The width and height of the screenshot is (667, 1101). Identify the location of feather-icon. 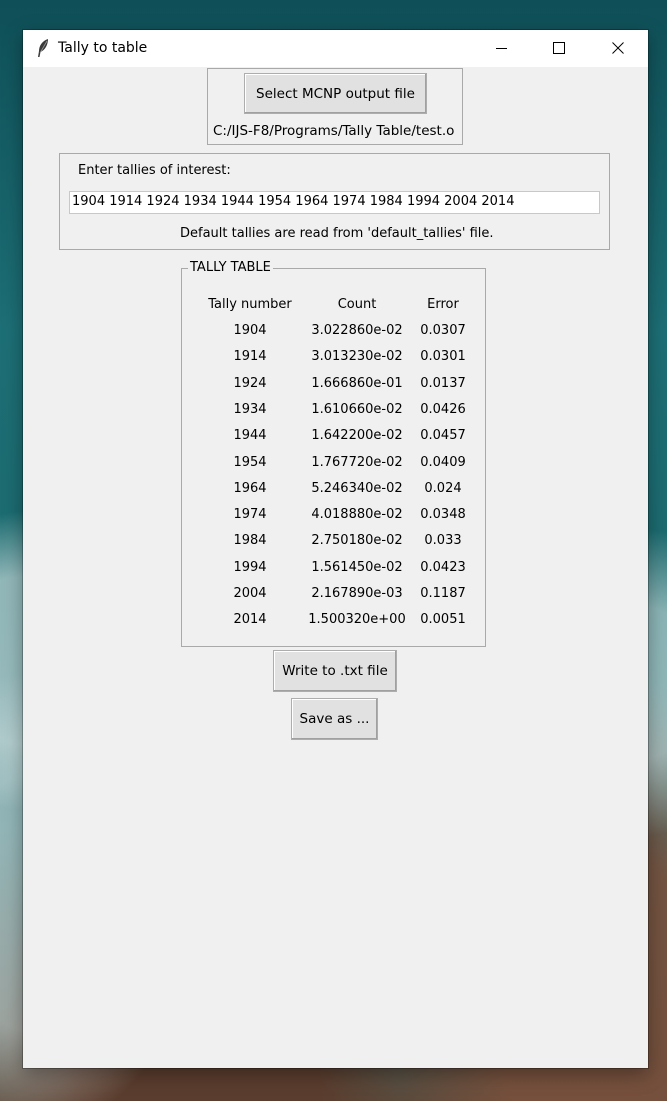
(43, 48).